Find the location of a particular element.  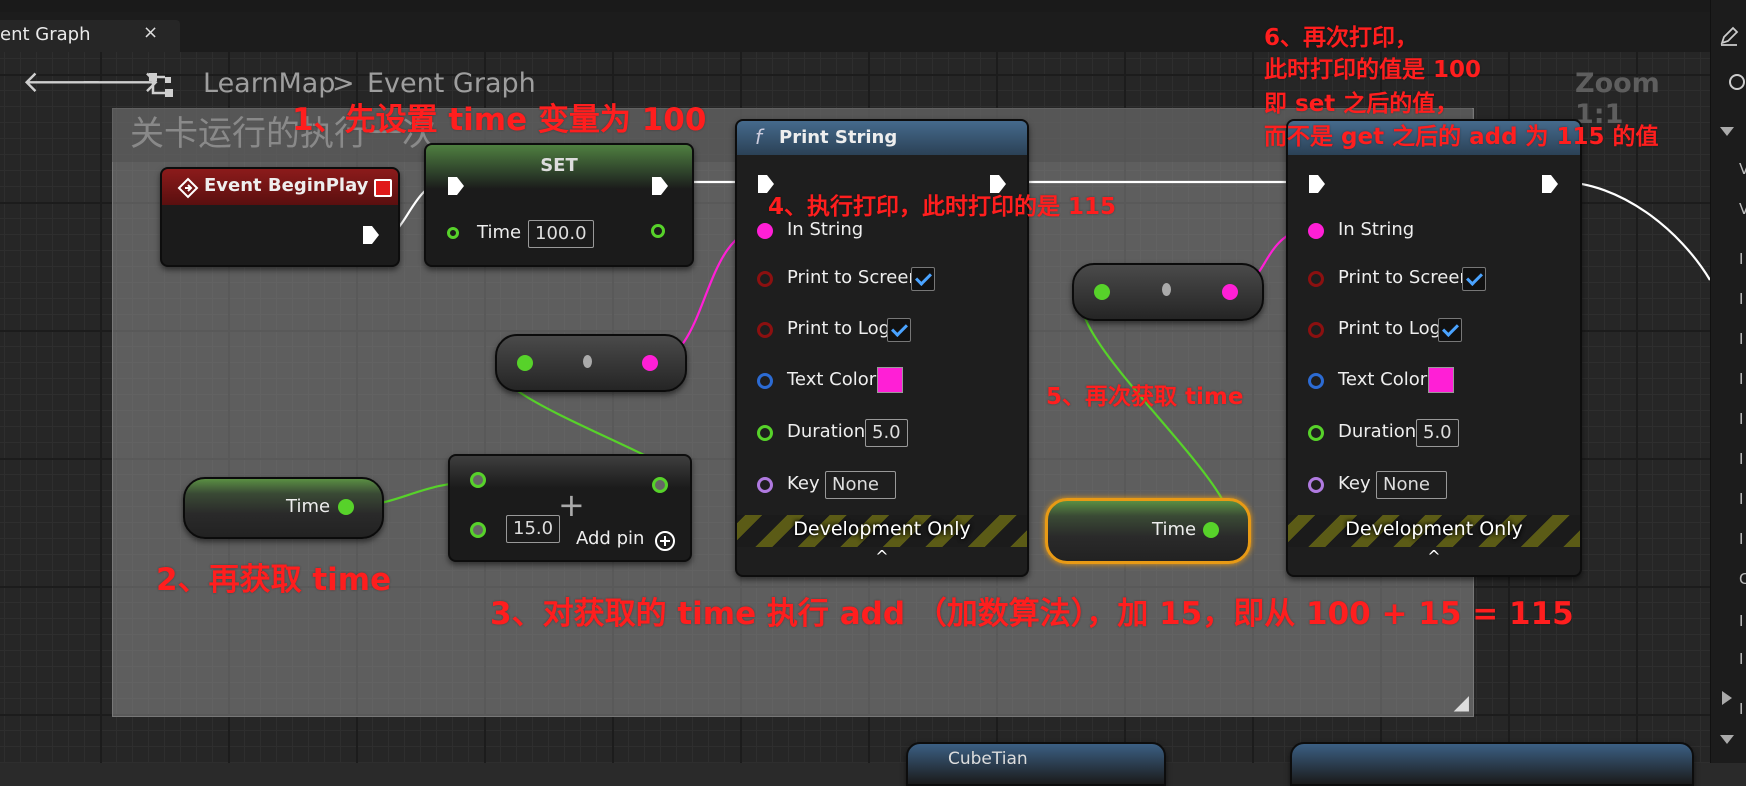

diamond-arrow-icon is located at coordinates (188, 188).